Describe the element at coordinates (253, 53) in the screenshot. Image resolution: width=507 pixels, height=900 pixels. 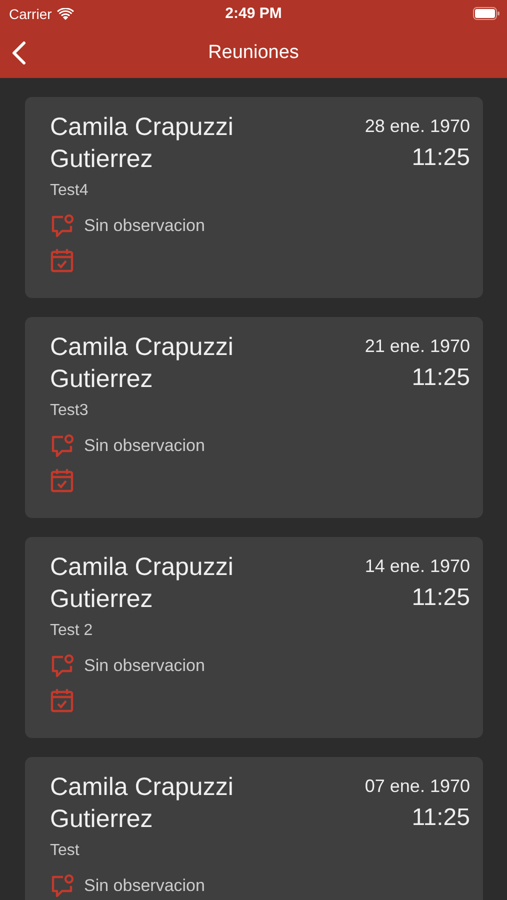
I see `nav-title: Reuniones` at that location.